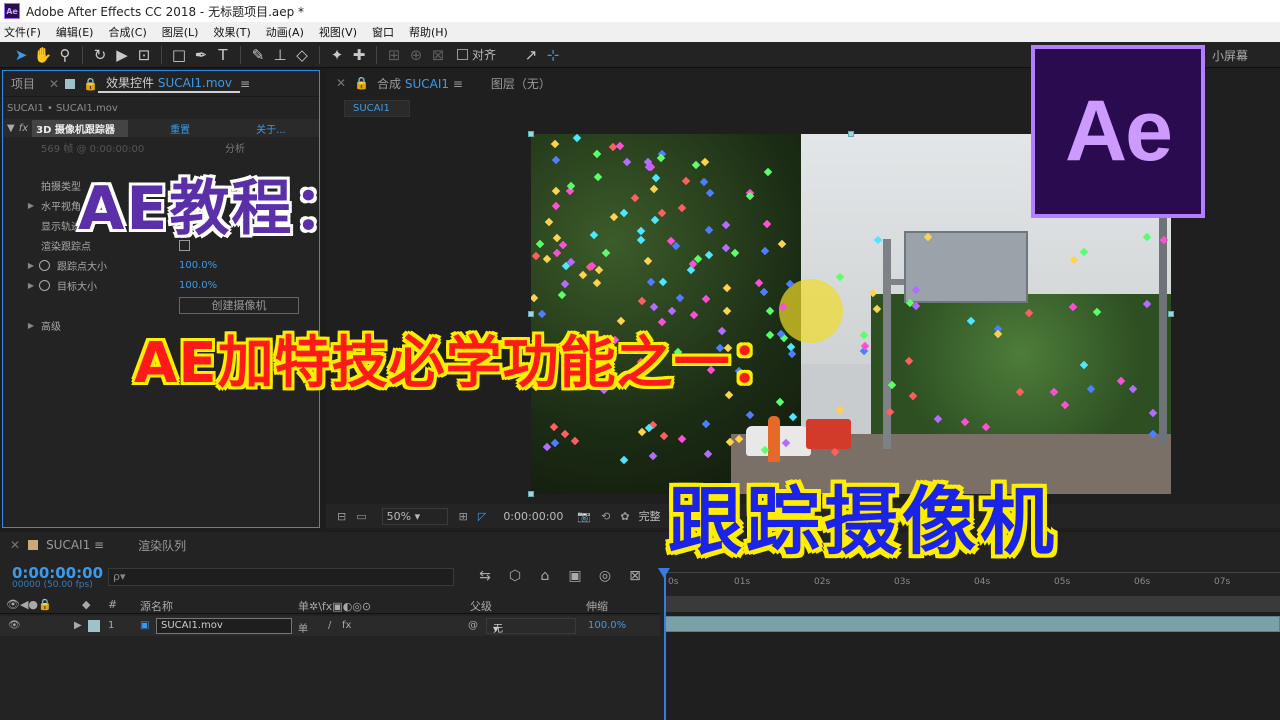  Describe the element at coordinates (605, 516) in the screenshot. I see `show-snapshot-icon: ⟲` at that location.